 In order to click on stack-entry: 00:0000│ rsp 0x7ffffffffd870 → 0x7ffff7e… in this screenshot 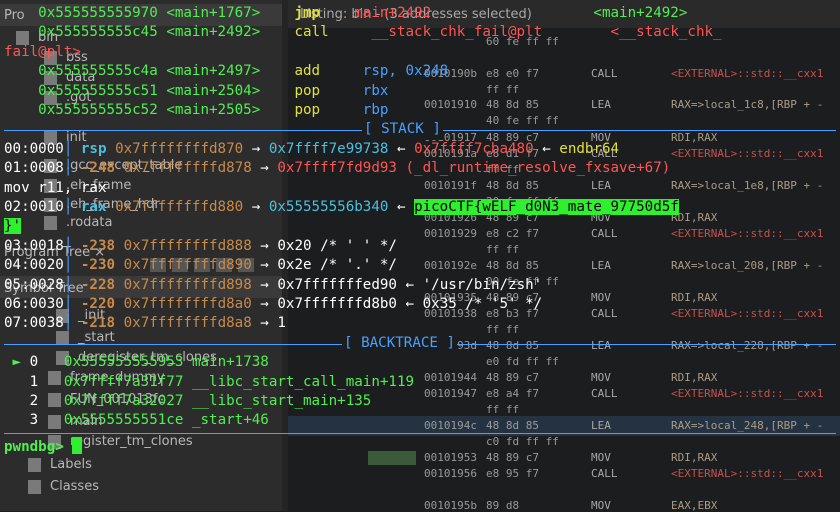, I will do `click(312, 148)`.